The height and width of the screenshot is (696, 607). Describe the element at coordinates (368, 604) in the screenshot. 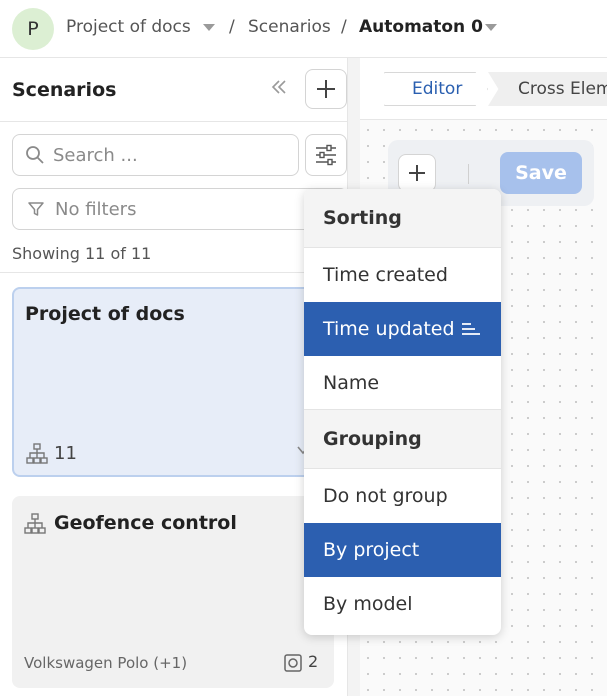

I see `menu-item-label: By model` at that location.